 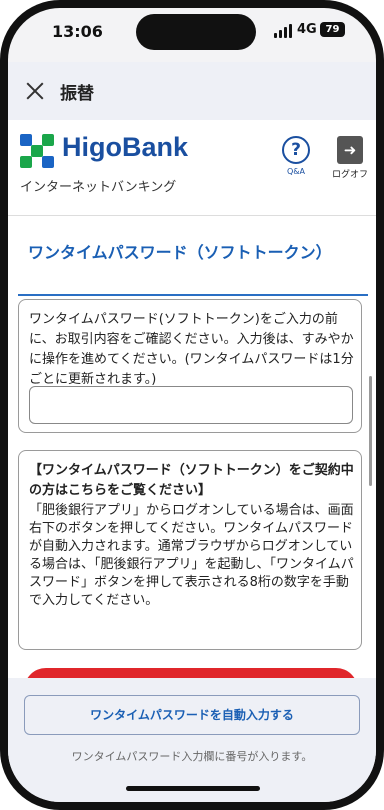 What do you see at coordinates (295, 171) in the screenshot?
I see `qa-label: Q&A` at bounding box center [295, 171].